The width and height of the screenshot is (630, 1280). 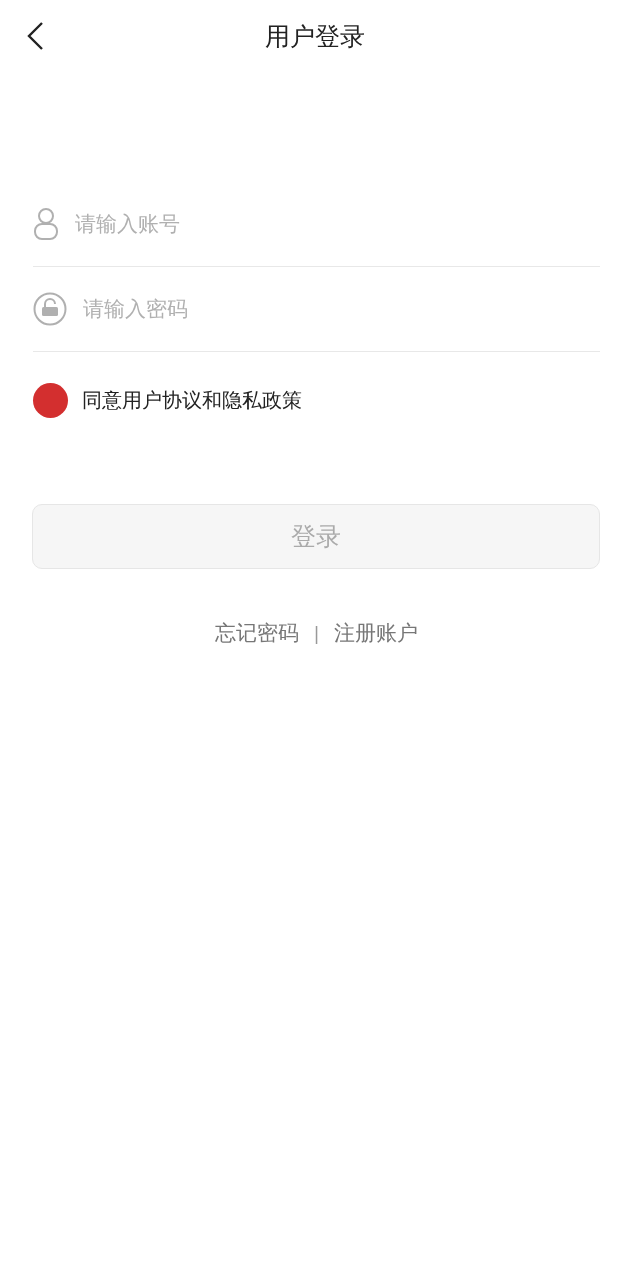 I want to click on agree-checkbox, so click(x=50, y=400).